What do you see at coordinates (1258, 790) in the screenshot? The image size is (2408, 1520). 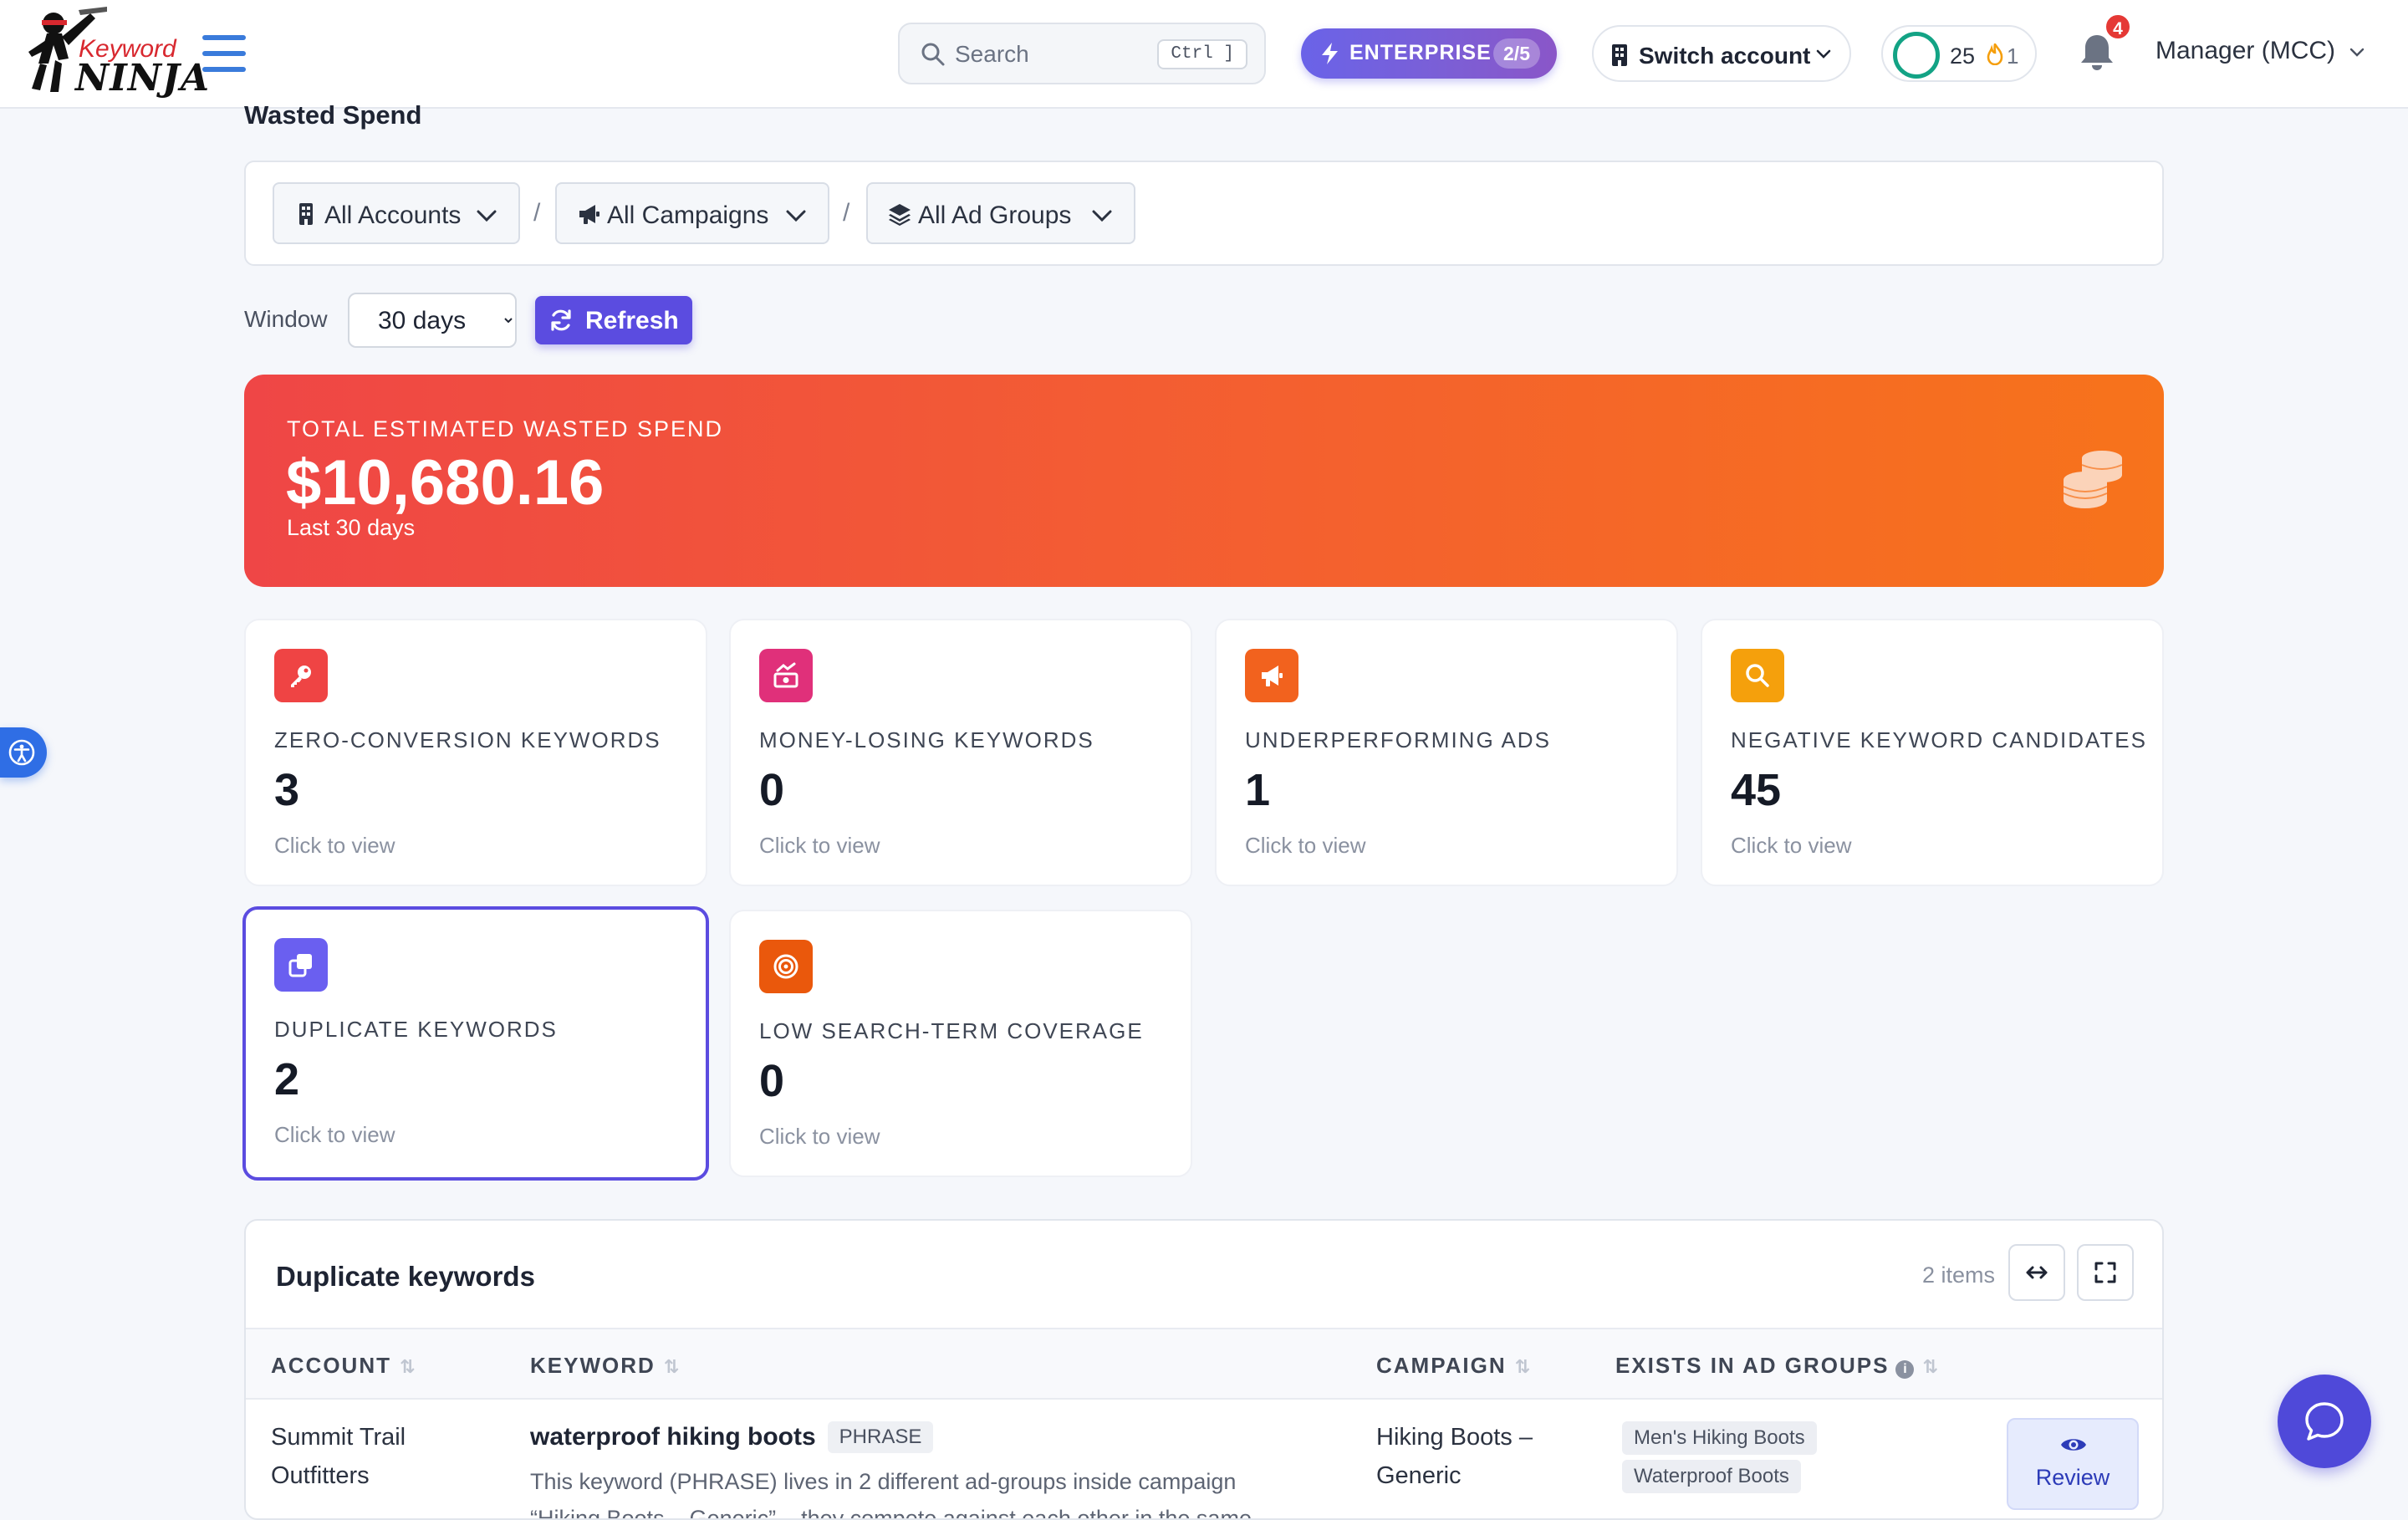 I see `card-value: 1` at bounding box center [1258, 790].